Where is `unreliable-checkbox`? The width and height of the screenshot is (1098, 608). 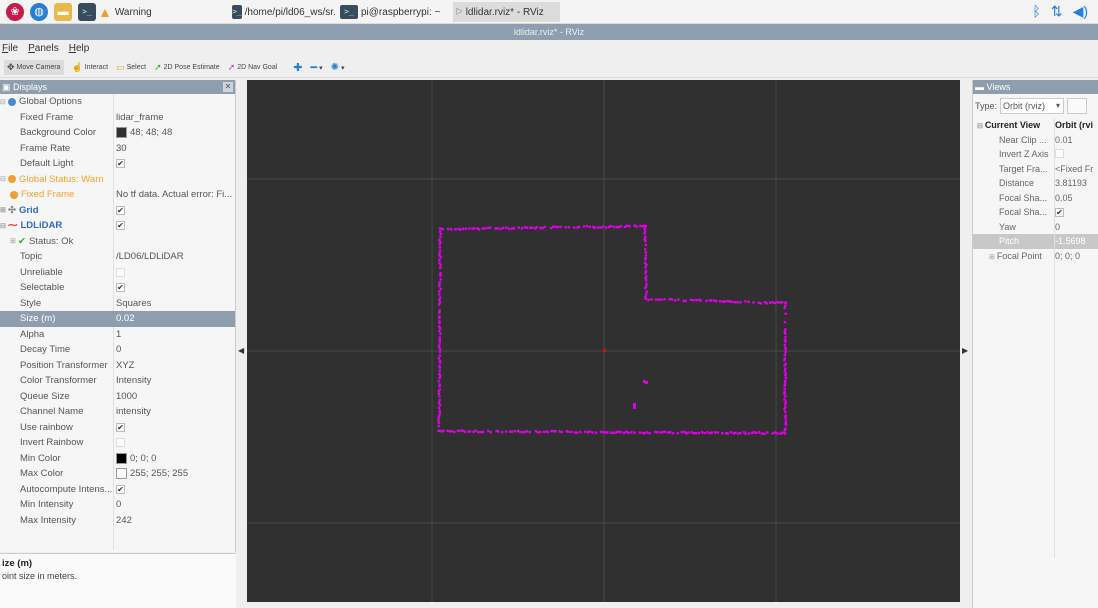 unreliable-checkbox is located at coordinates (120, 272).